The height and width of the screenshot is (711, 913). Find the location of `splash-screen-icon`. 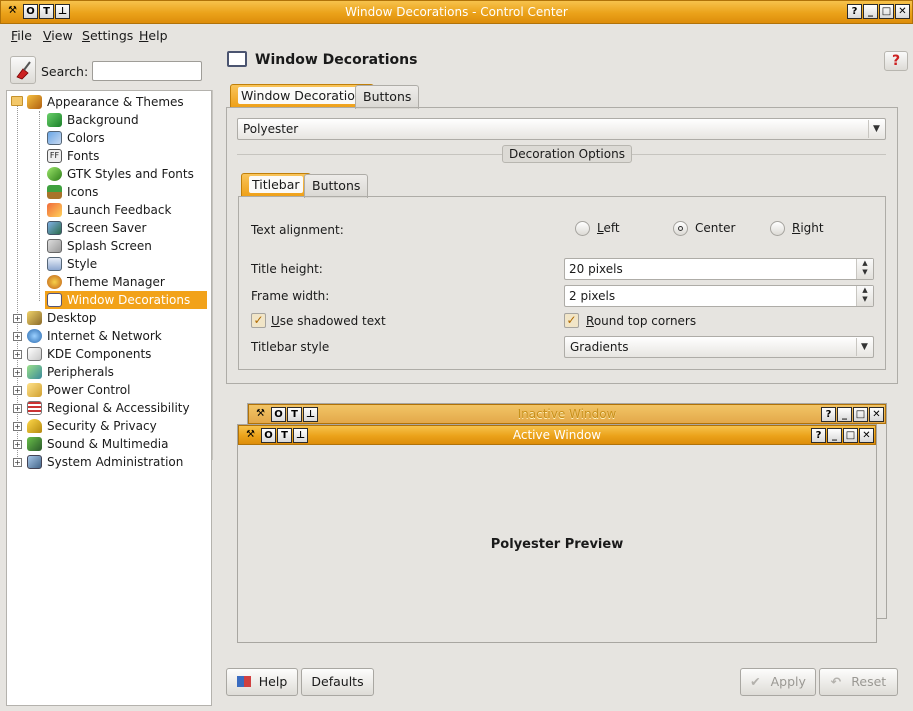

splash-screen-icon is located at coordinates (54, 246).